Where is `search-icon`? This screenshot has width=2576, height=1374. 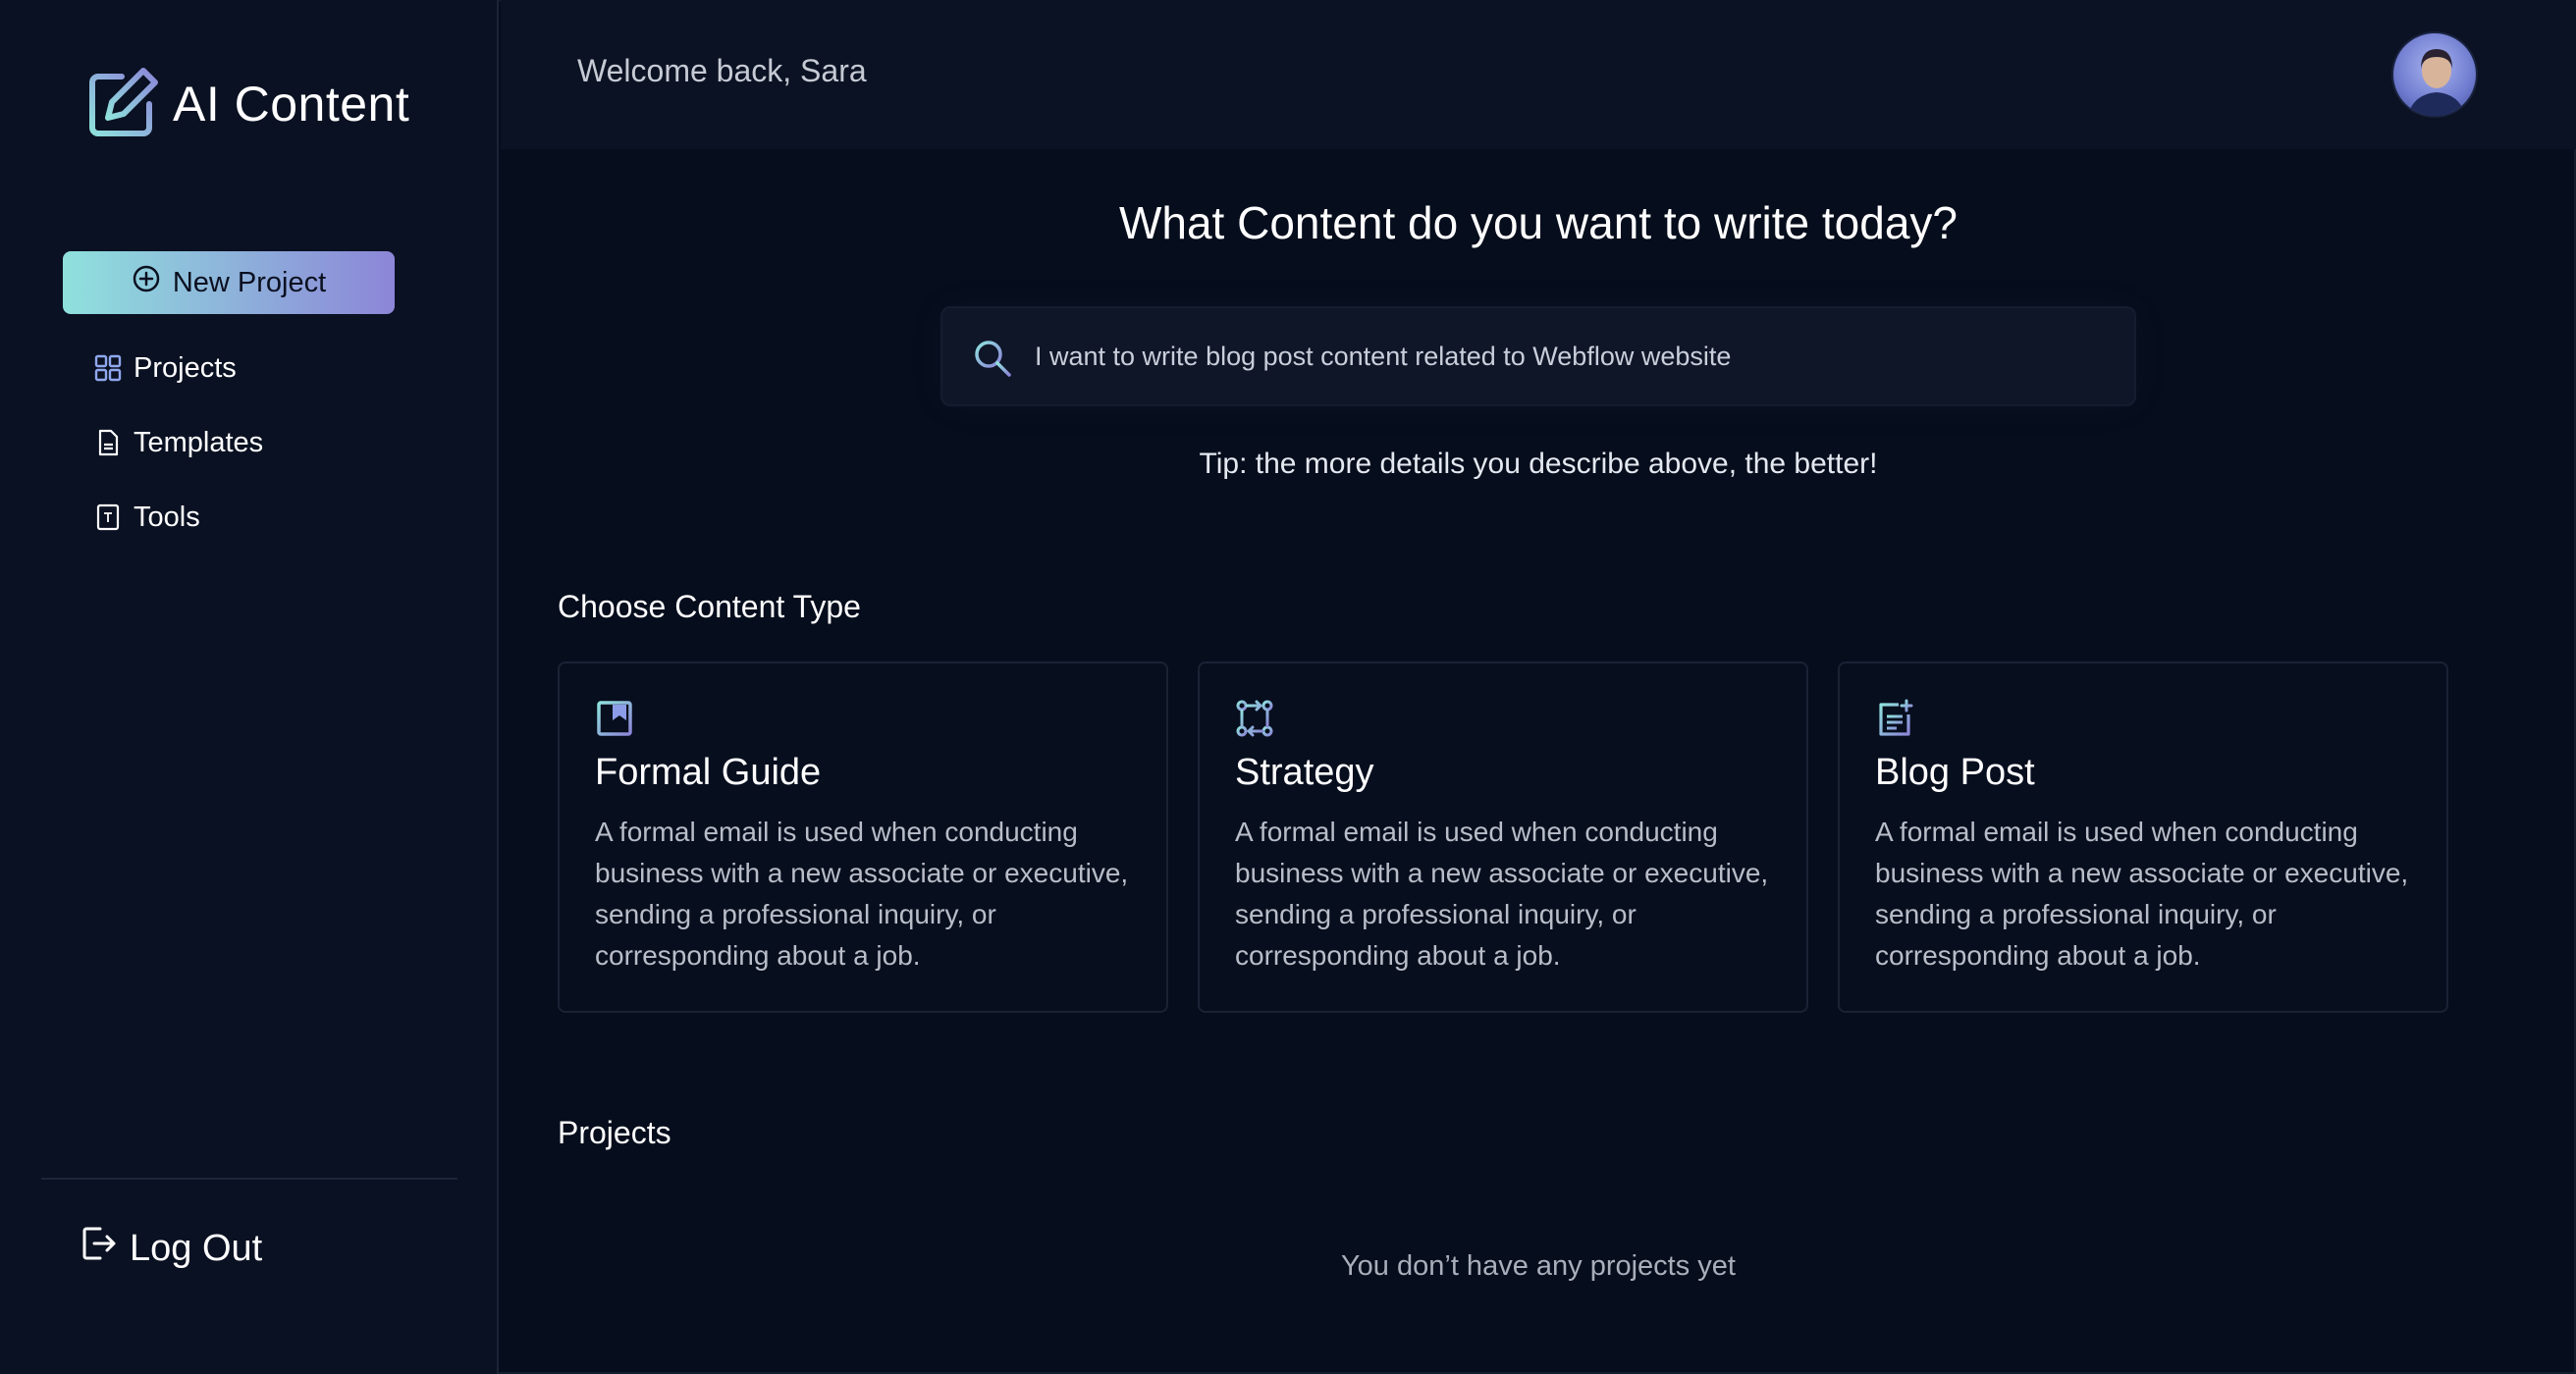
search-icon is located at coordinates (992, 361).